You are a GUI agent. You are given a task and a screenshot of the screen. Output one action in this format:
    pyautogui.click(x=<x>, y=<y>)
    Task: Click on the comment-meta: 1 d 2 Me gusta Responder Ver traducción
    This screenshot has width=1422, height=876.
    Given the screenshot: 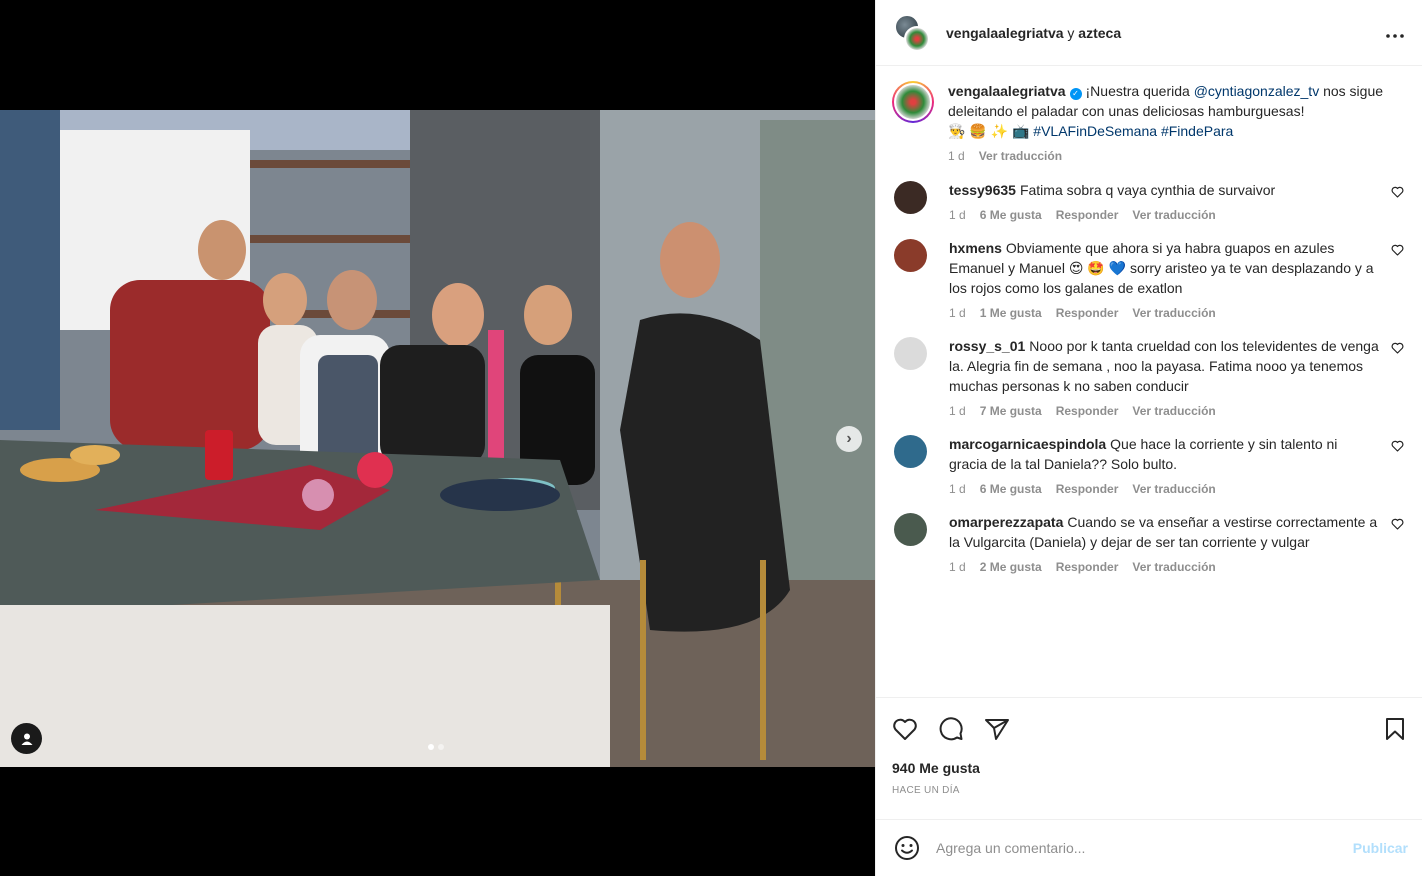 What is the action you would take?
    pyautogui.click(x=1164, y=567)
    